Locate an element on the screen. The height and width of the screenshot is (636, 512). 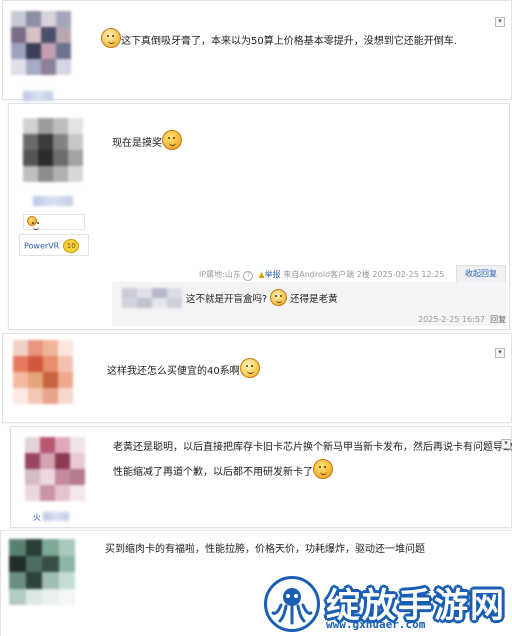
reply-avatar is located at coordinates (152, 298).